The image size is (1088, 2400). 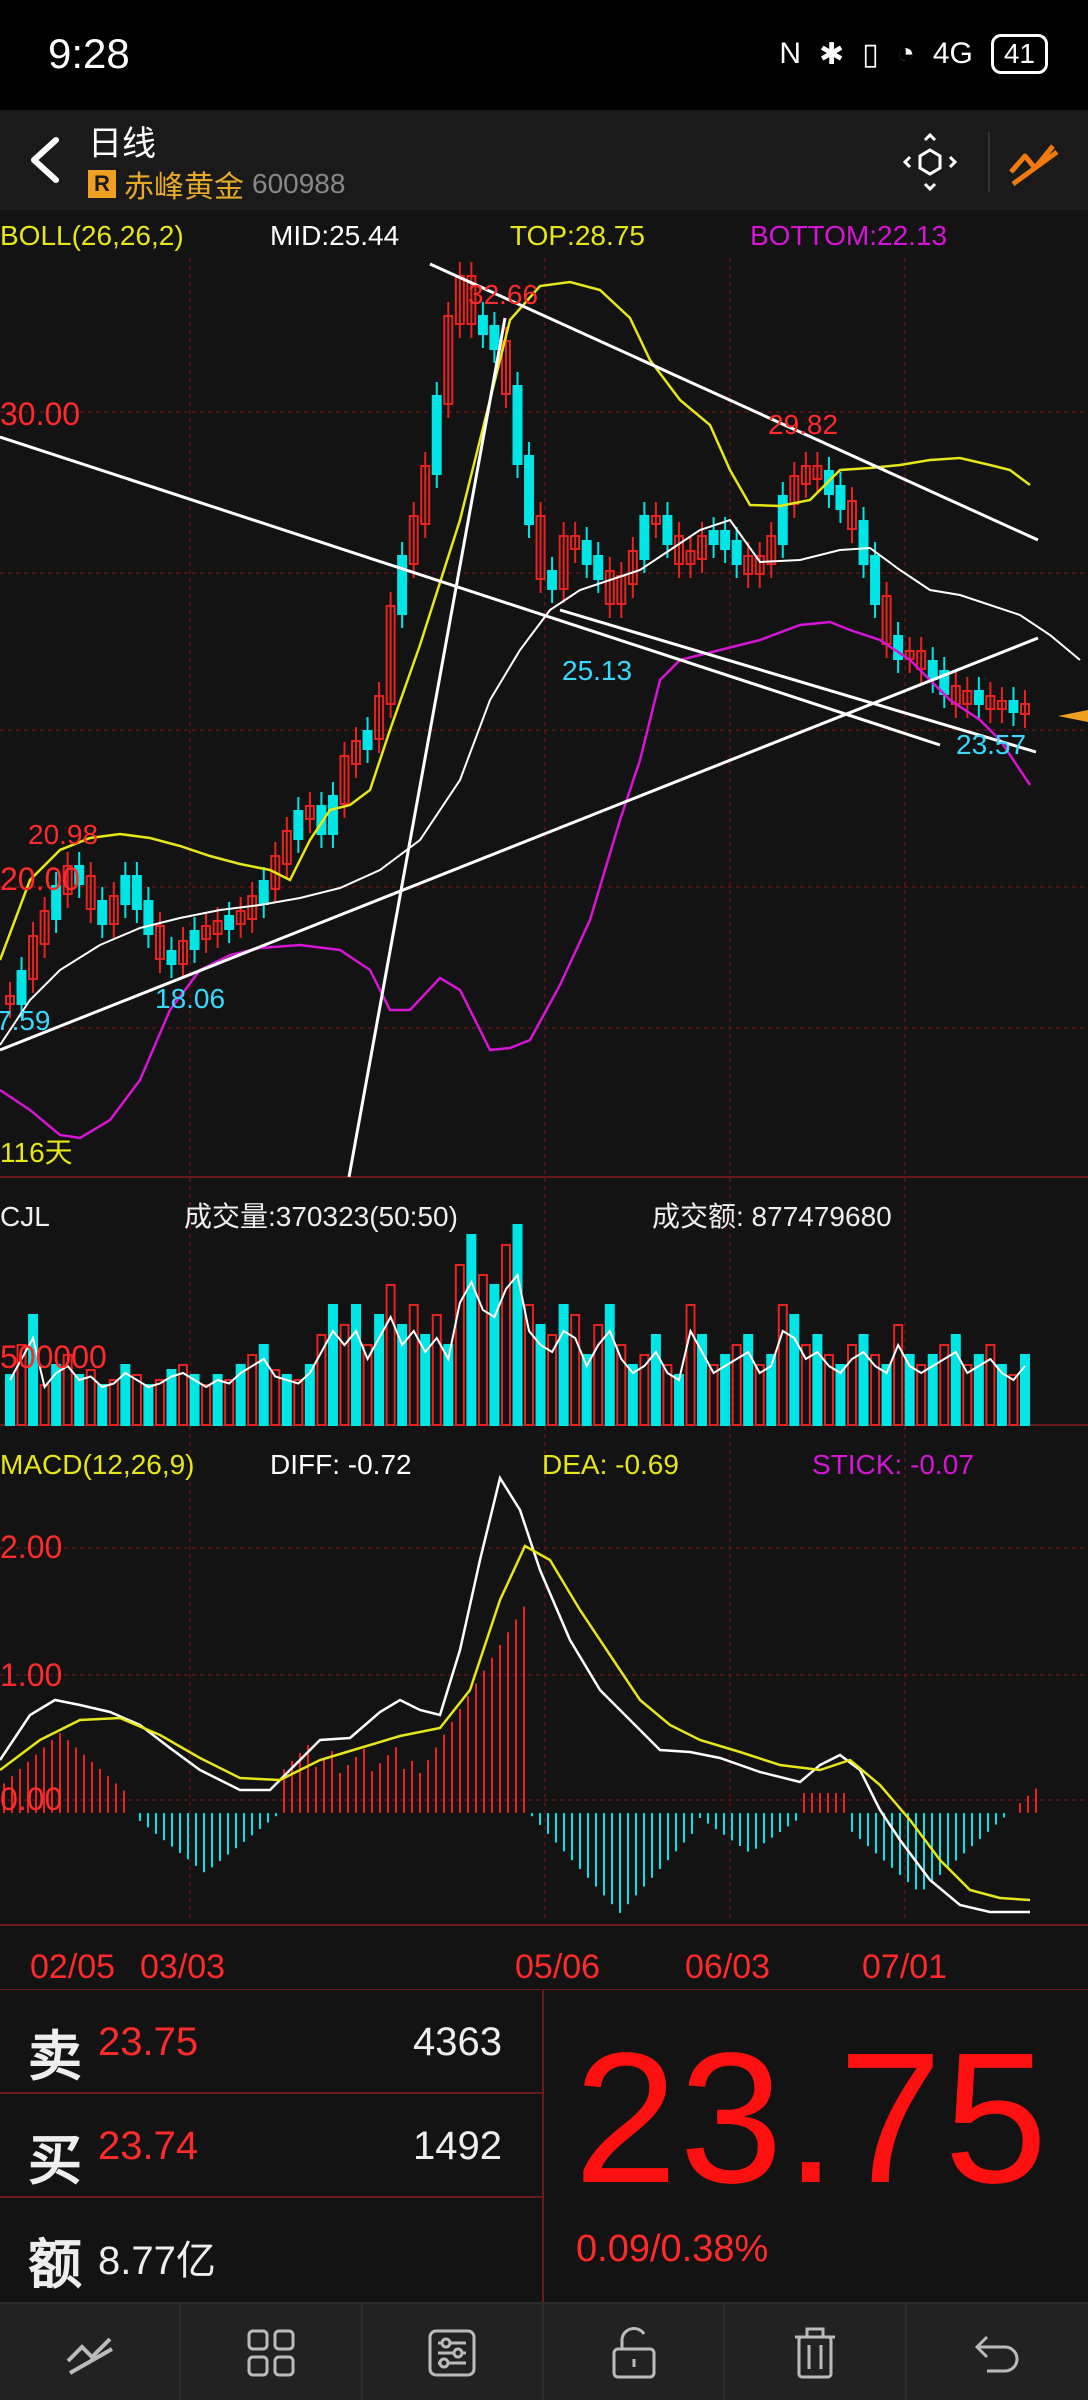 What do you see at coordinates (635, 2352) in the screenshot?
I see `unlock-button` at bounding box center [635, 2352].